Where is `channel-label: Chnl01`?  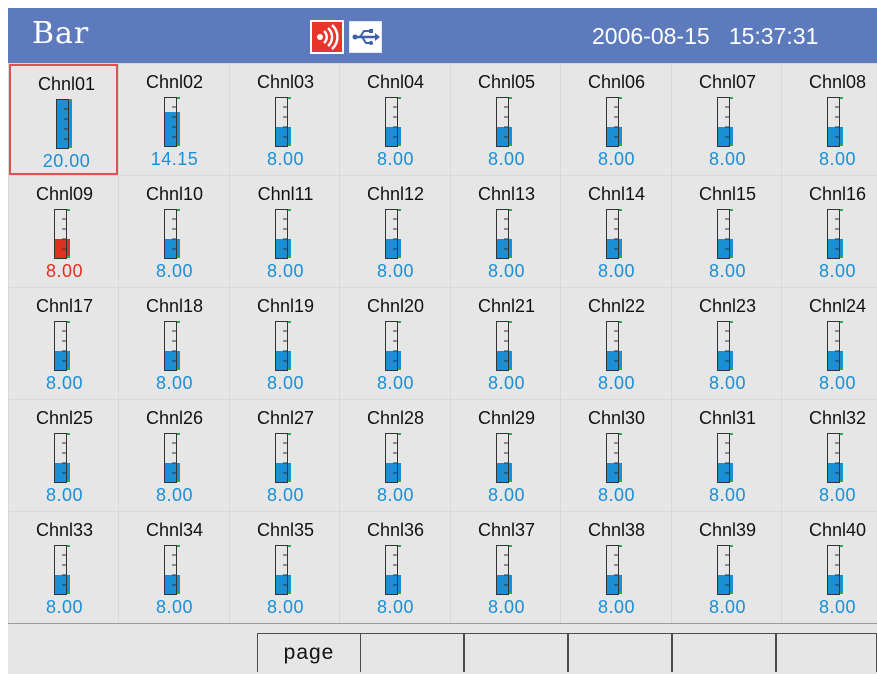 channel-label: Chnl01 is located at coordinates (66, 84).